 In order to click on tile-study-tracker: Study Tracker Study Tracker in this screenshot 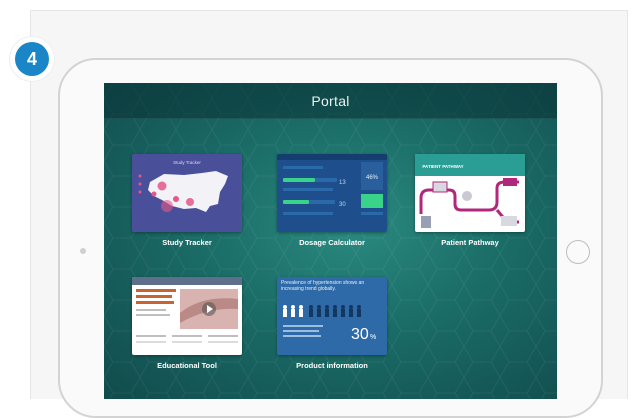, I will do `click(187, 200)`.